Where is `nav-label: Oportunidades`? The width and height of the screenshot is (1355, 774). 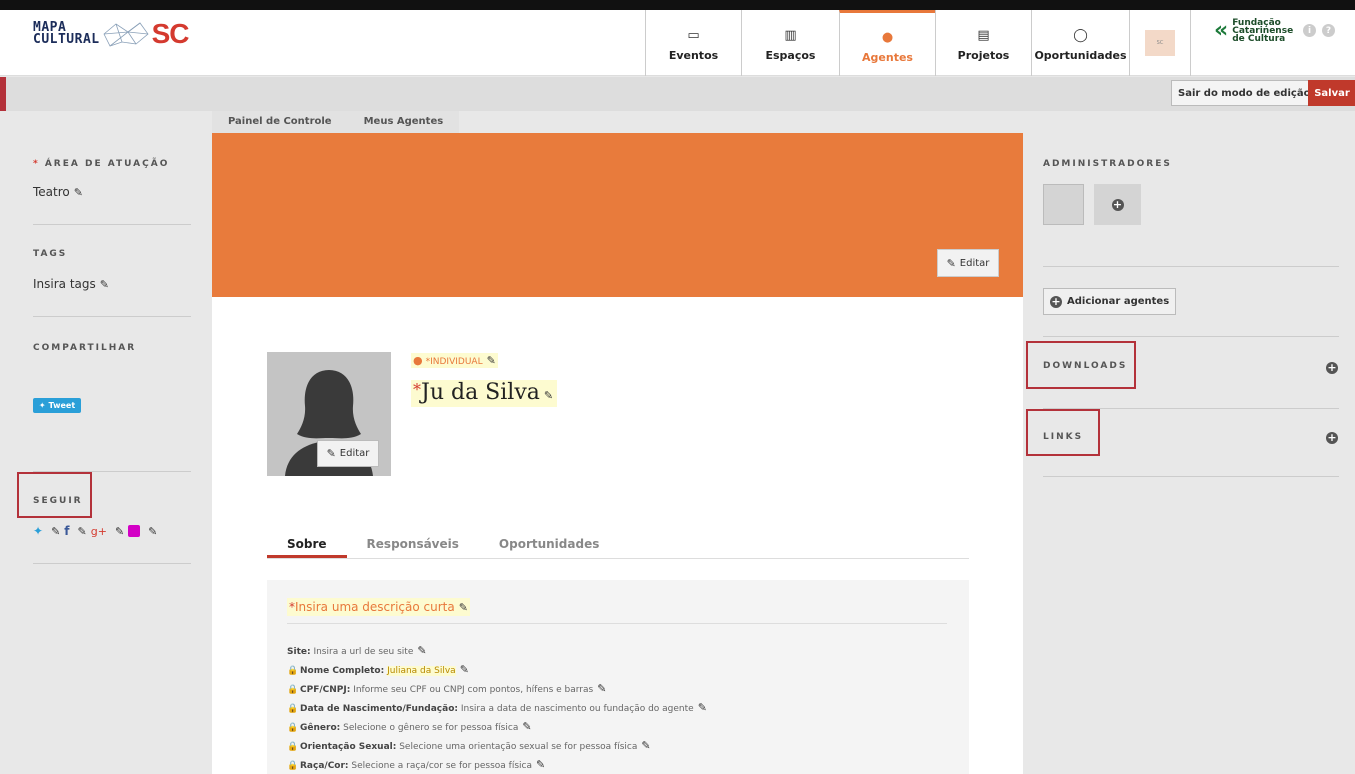
nav-label: Oportunidades is located at coordinates (1080, 55).